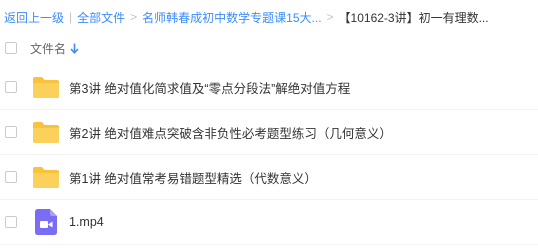 The width and height of the screenshot is (538, 251). Describe the element at coordinates (193, 177) in the screenshot. I see `file-name: 第1讲 绝对值常考易错题型精选（代数意义）` at that location.